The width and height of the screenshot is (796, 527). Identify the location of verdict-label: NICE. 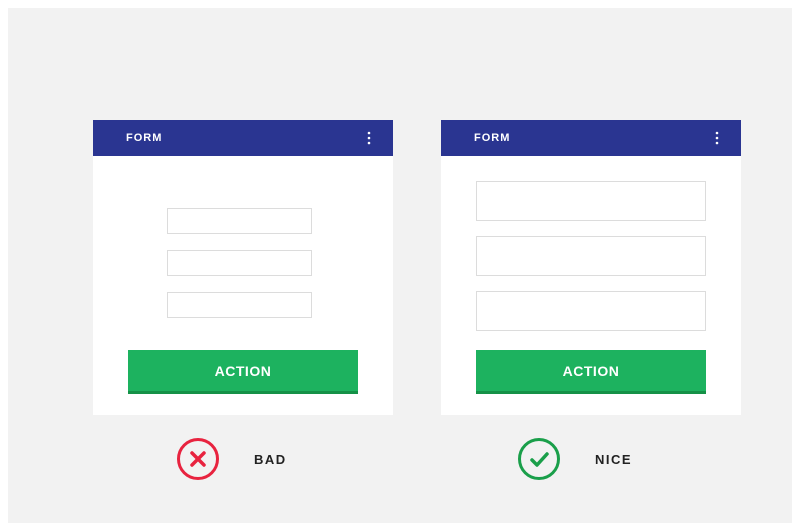
(614, 459).